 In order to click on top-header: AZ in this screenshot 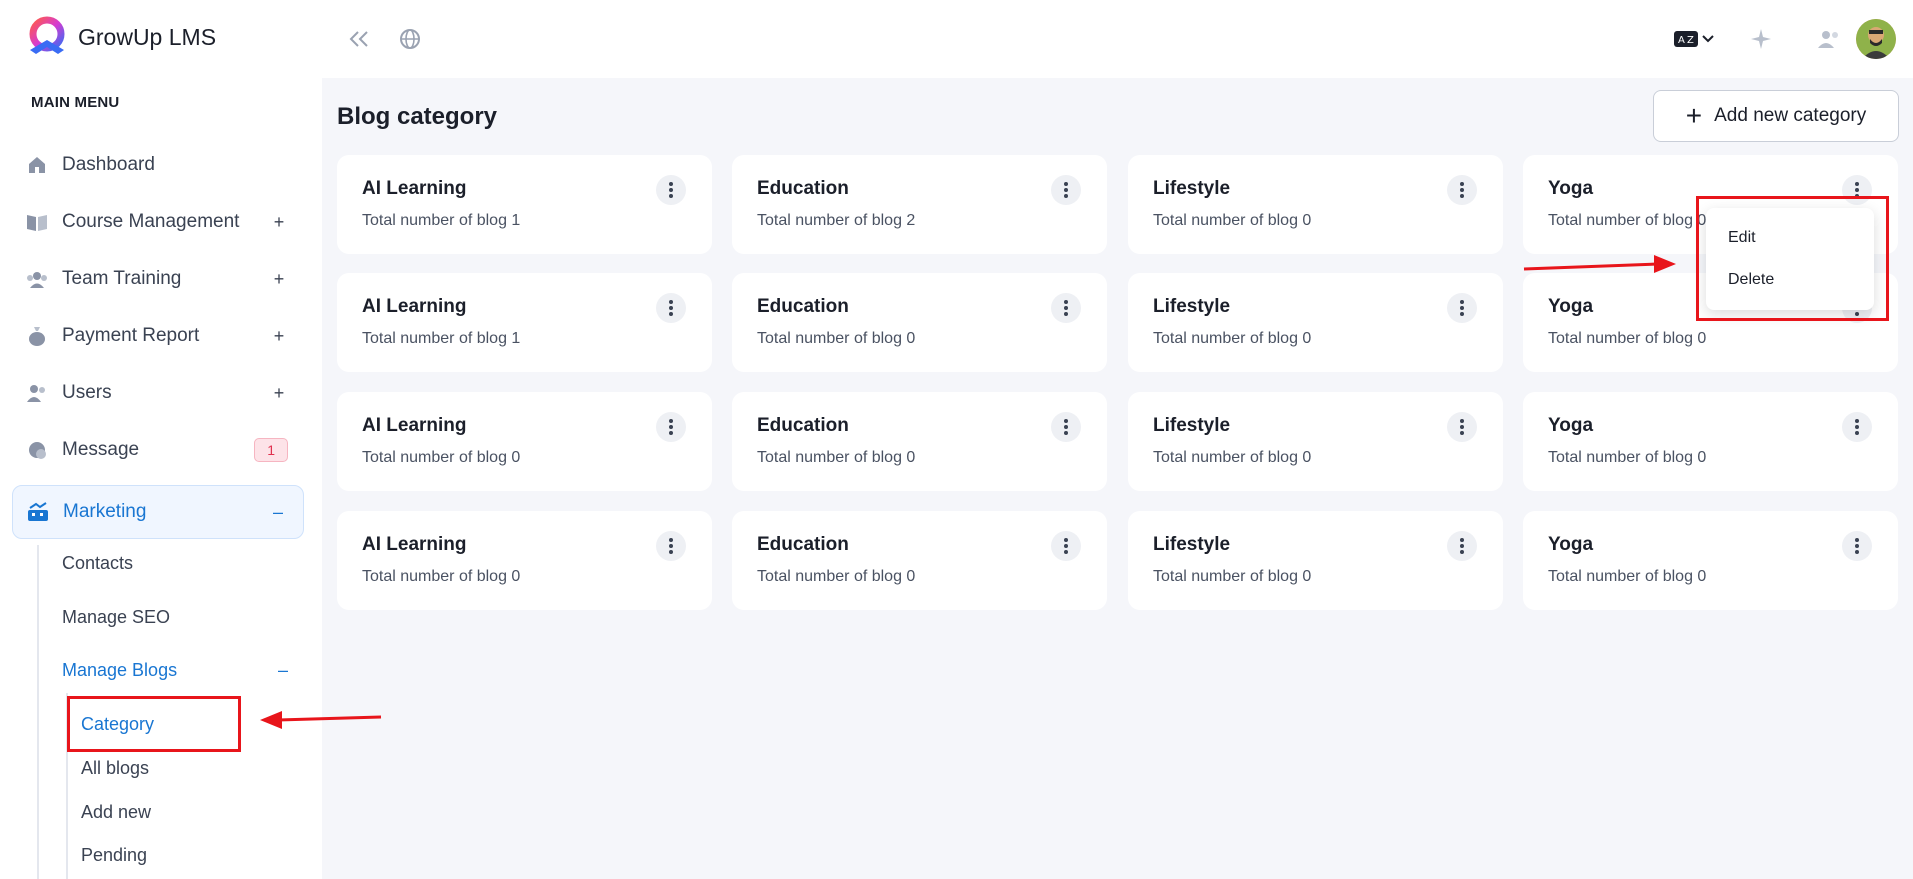, I will do `click(1117, 39)`.